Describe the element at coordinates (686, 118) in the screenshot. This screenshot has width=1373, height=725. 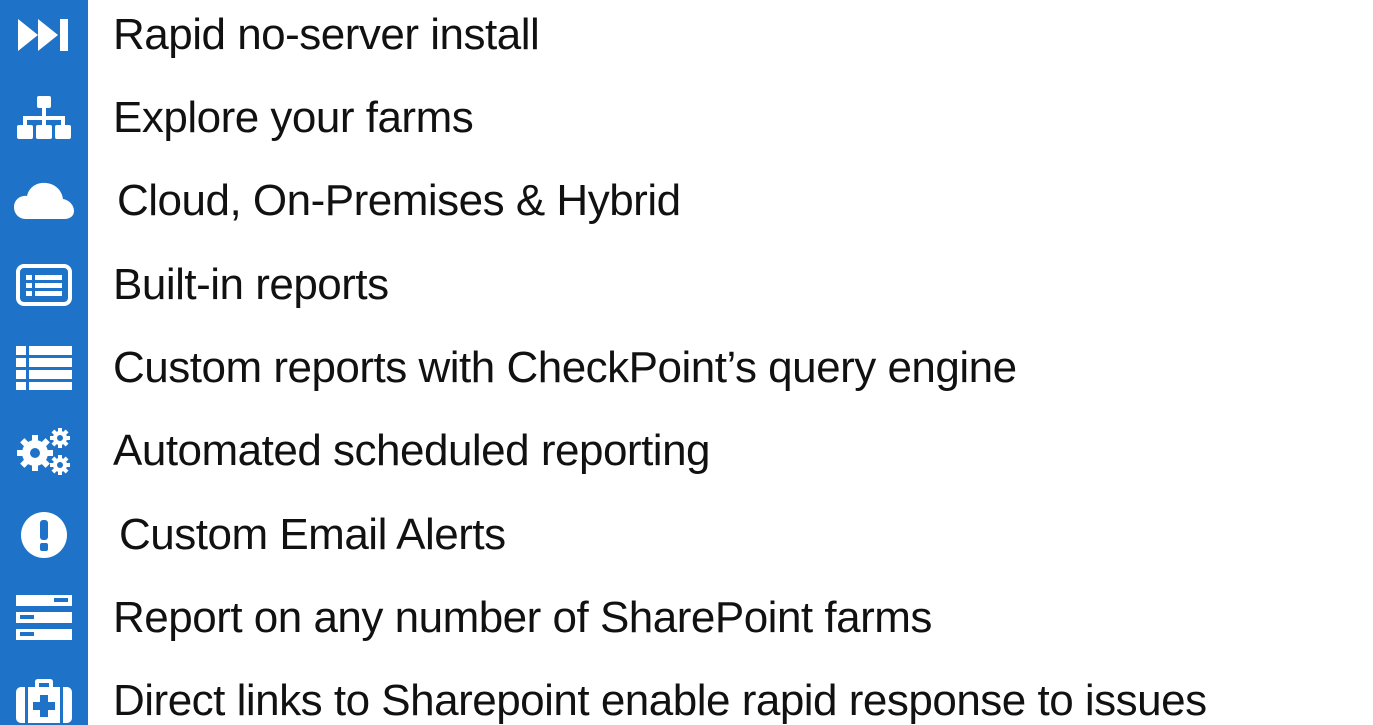
I see `feature-item-explore-farms: Explore your farms` at that location.